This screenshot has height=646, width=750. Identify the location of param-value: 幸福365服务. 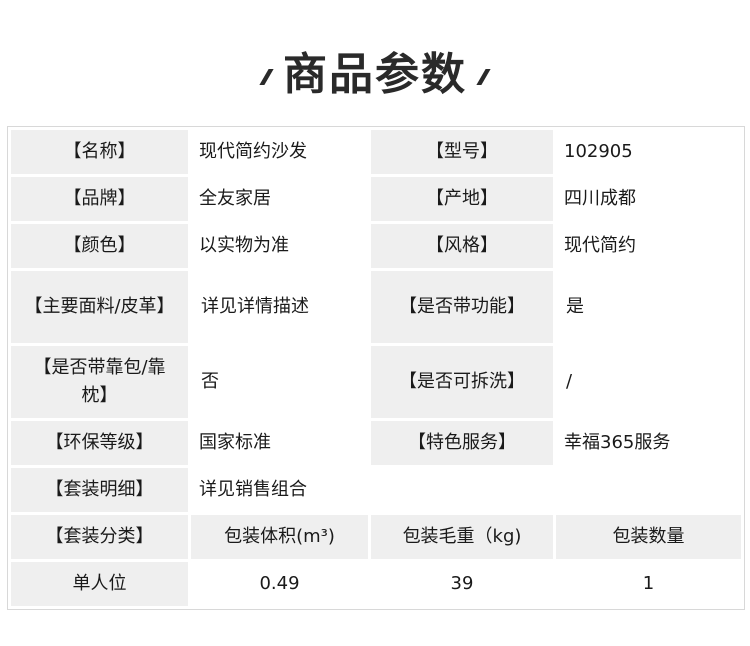
(648, 443).